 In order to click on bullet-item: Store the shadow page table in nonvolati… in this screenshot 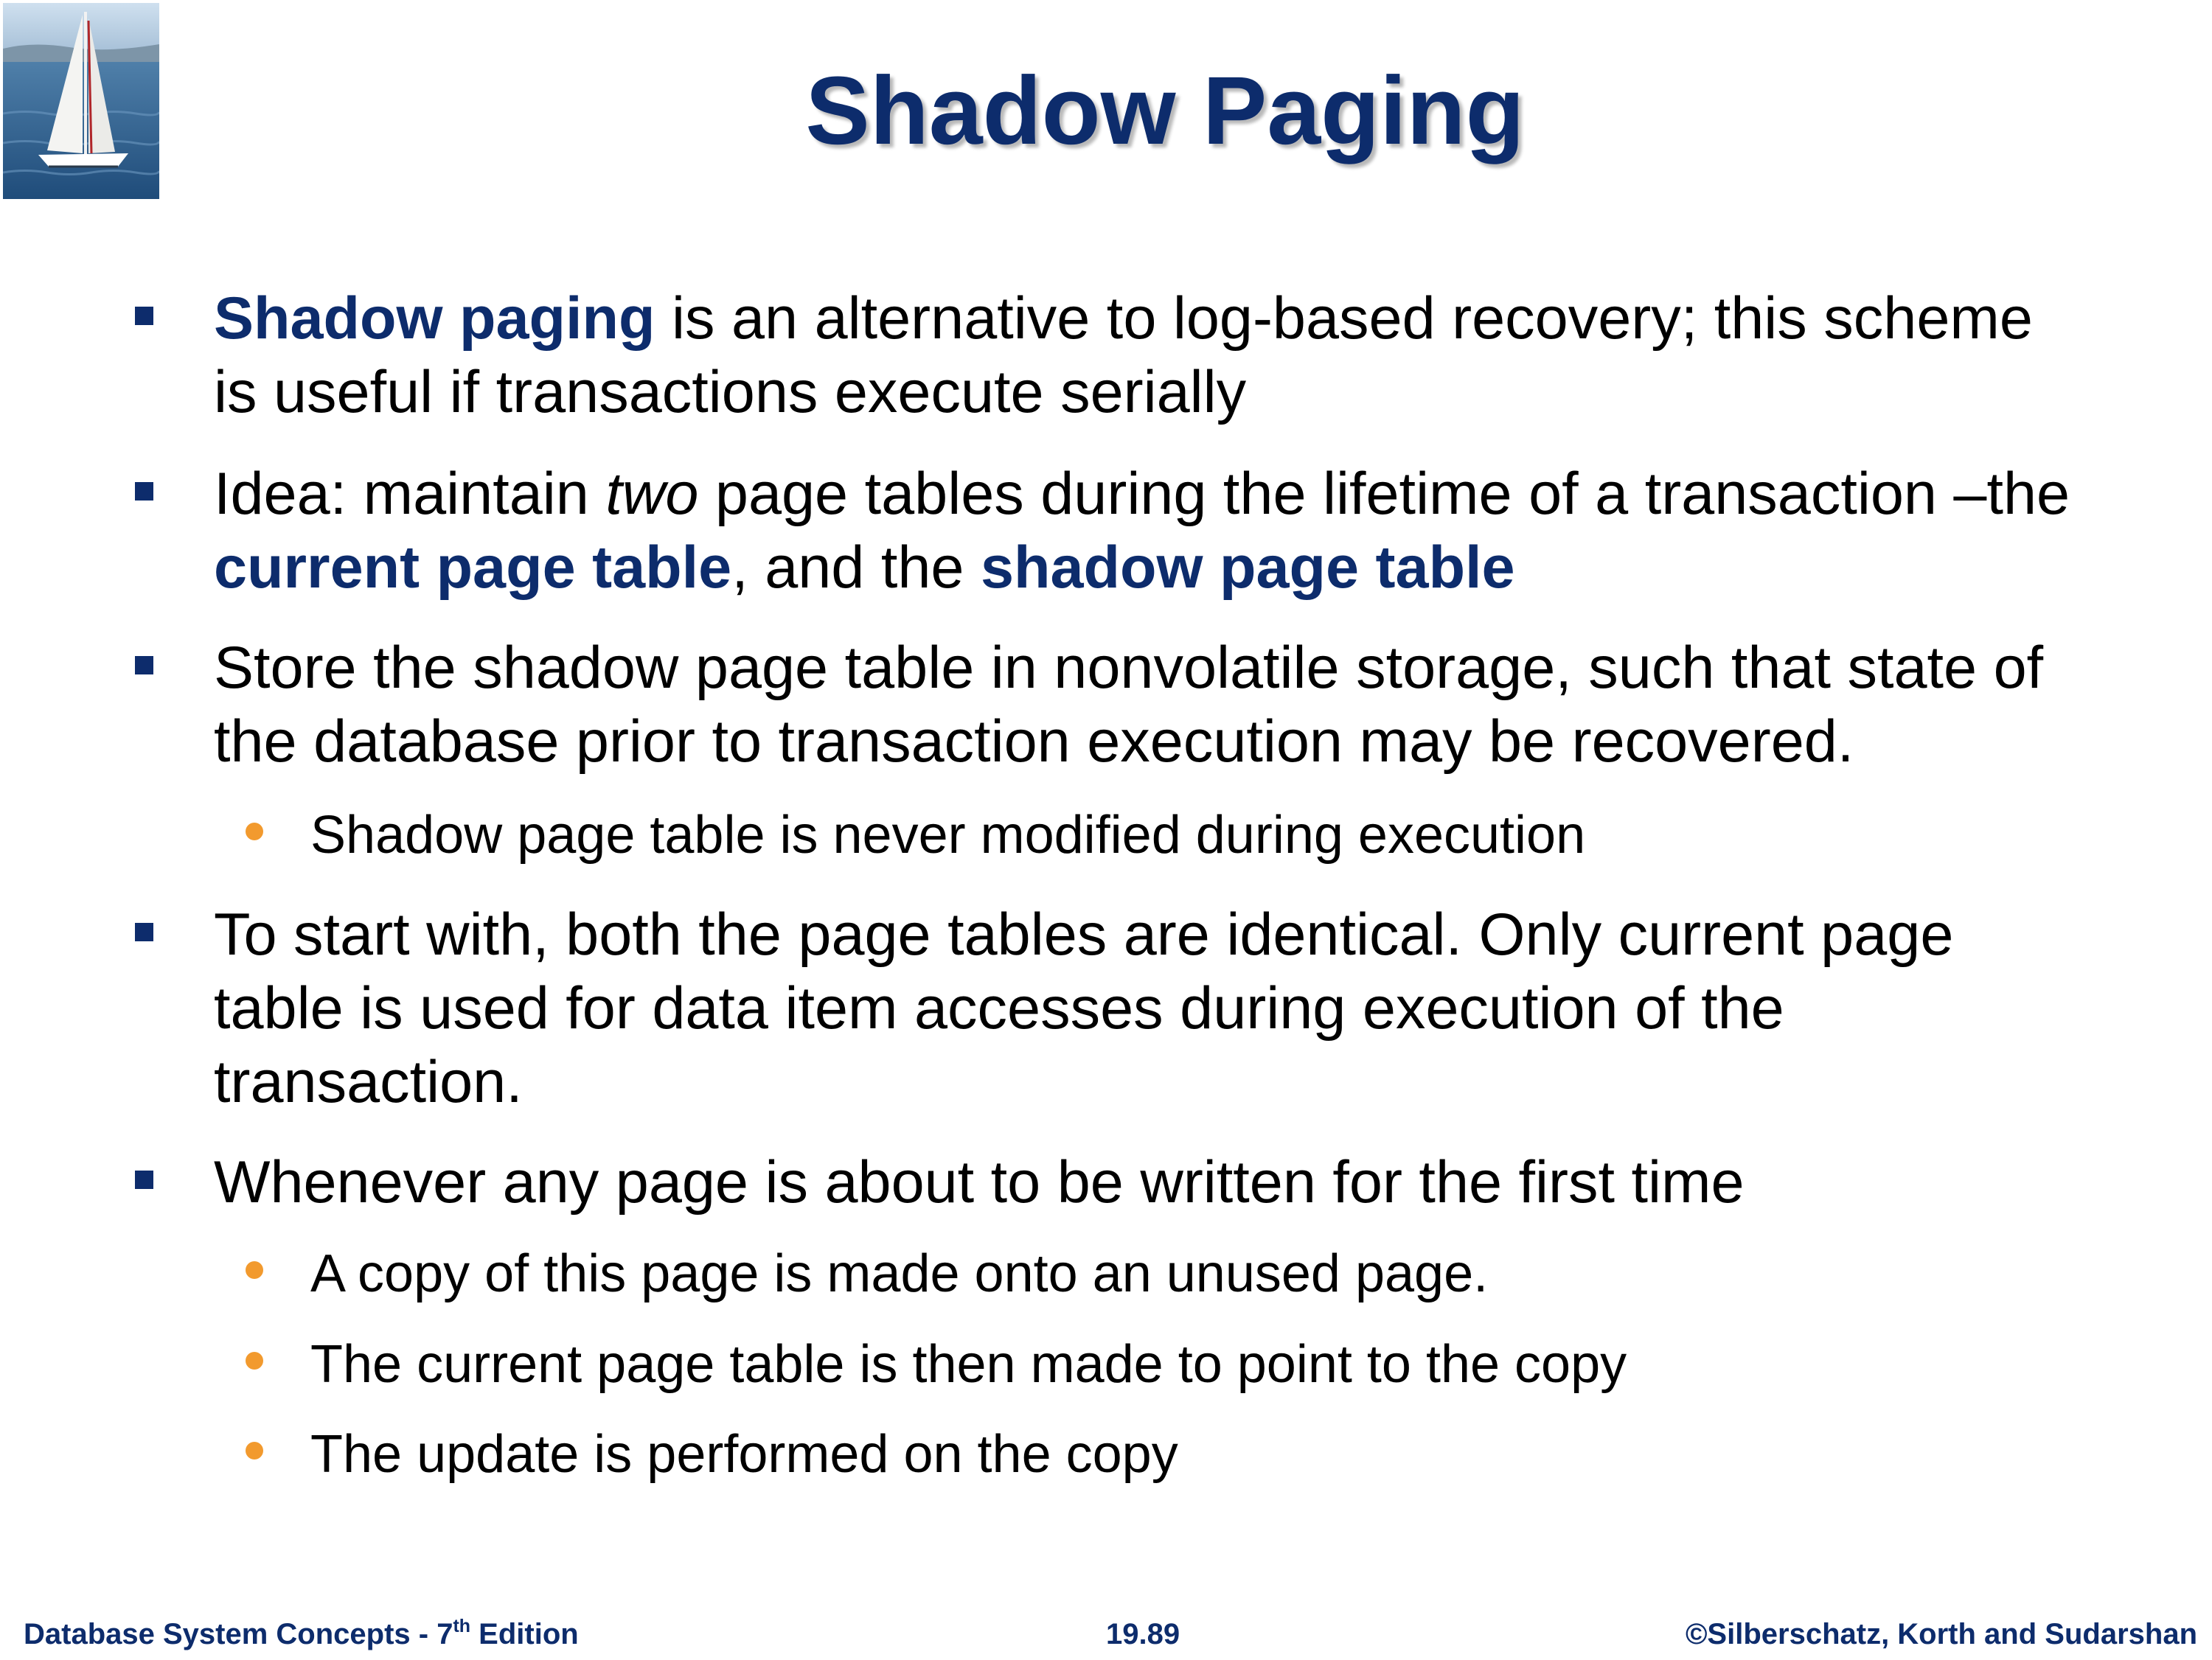, I will do `click(1151, 704)`.